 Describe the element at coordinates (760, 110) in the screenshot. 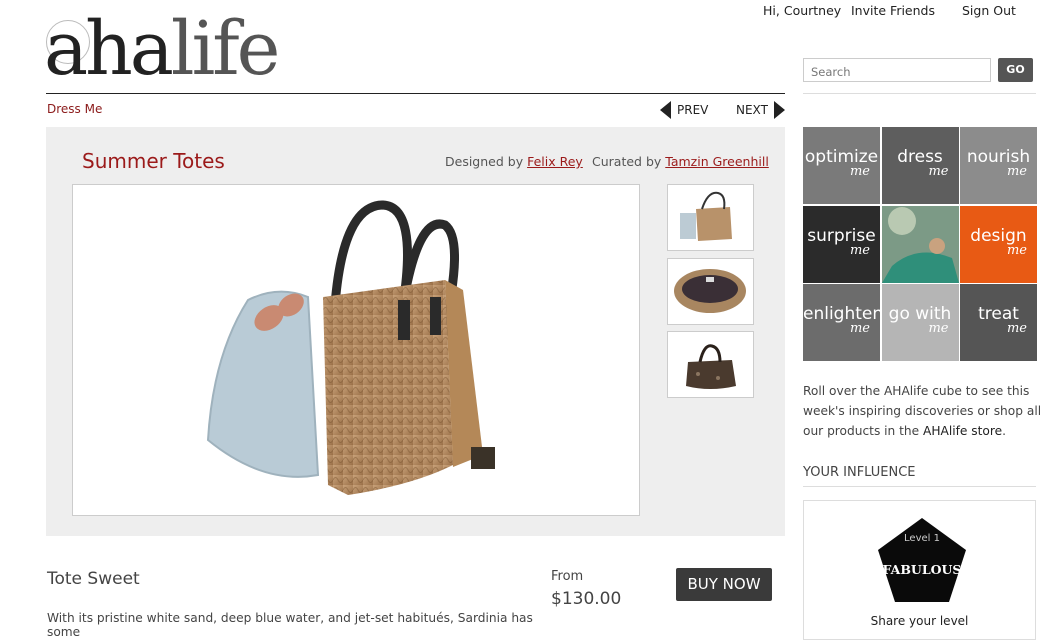

I see `next-button: NEXT` at that location.